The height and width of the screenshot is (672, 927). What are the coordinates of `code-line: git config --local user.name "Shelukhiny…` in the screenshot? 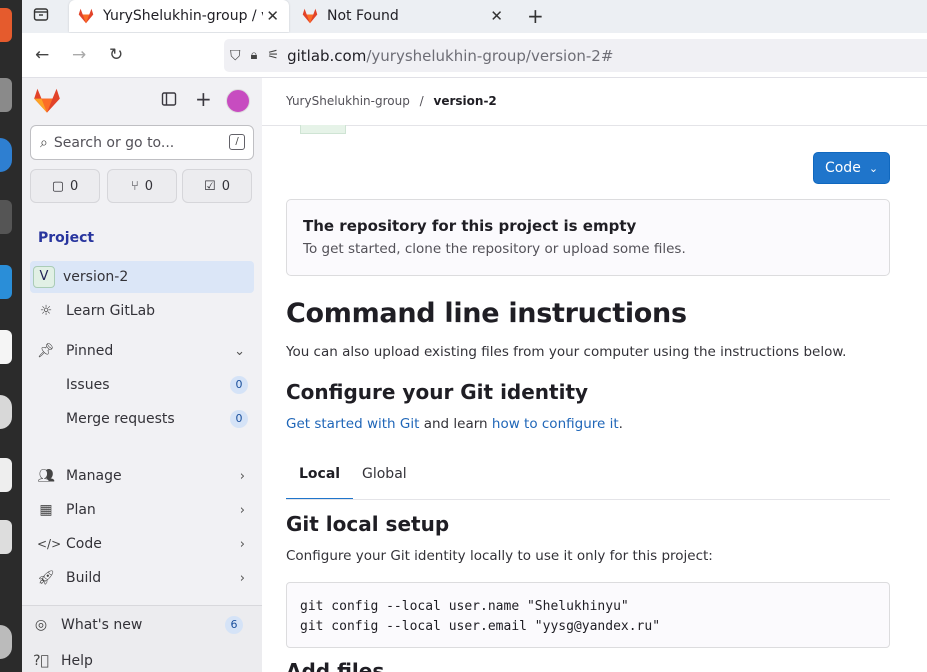 It's located at (464, 606).